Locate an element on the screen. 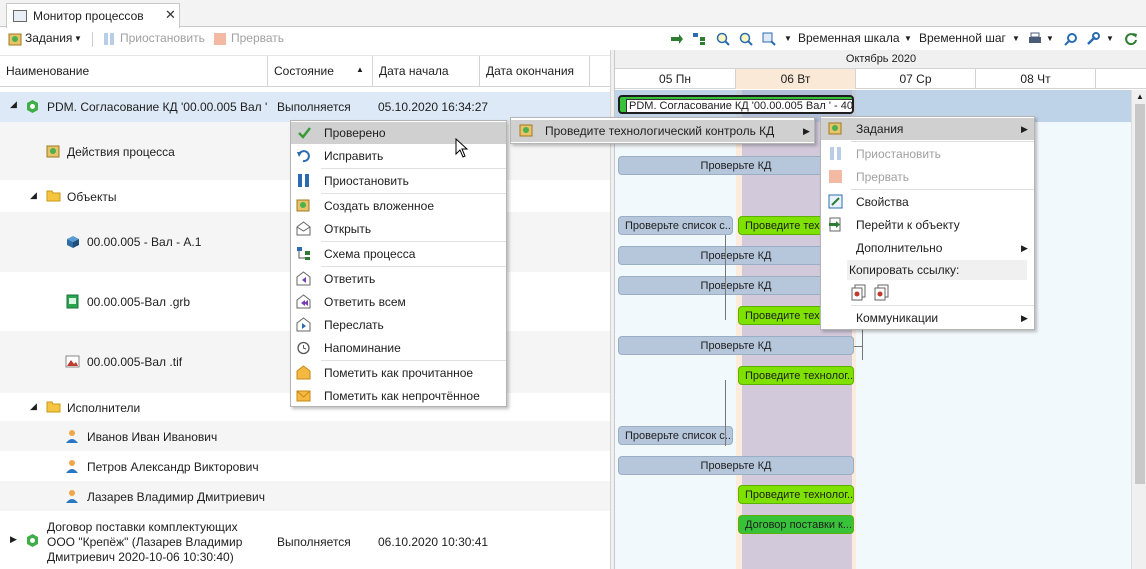 Image resolution: width=1146 pixels, height=569 pixels. suspend-button: Приостановить is located at coordinates (162, 38).